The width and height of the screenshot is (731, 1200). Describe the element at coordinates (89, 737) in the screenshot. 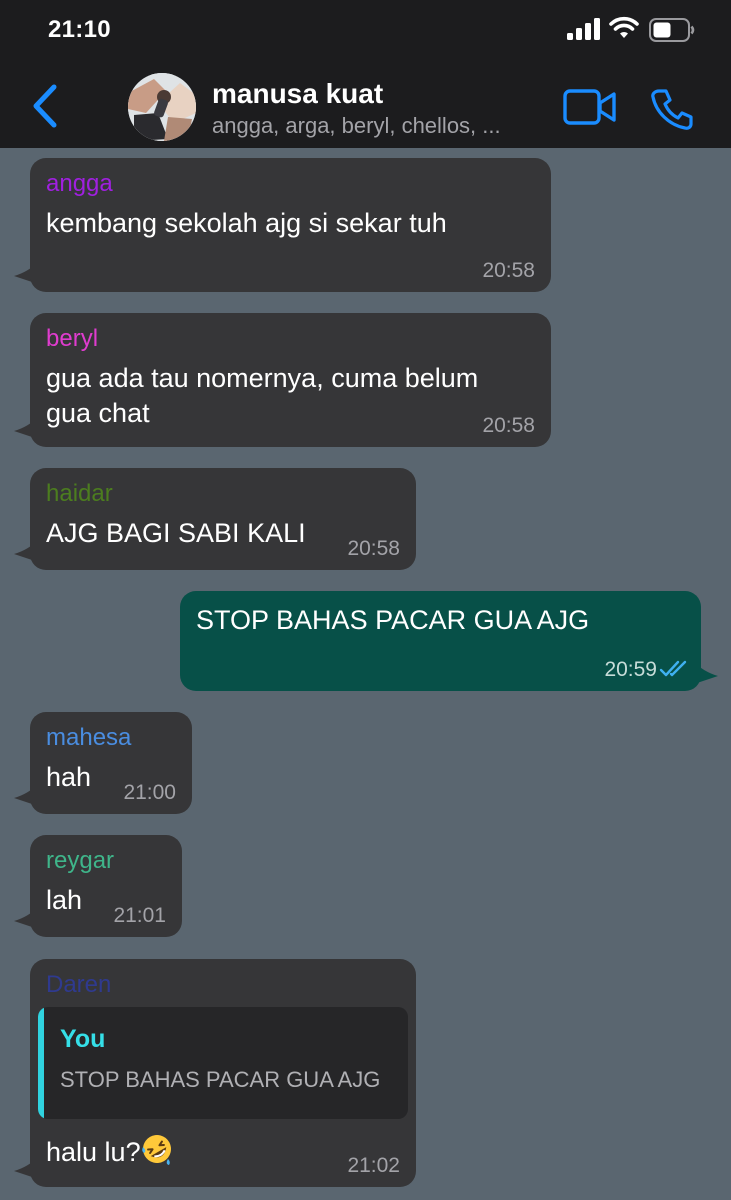

I see `sender-name: mahesa` at that location.